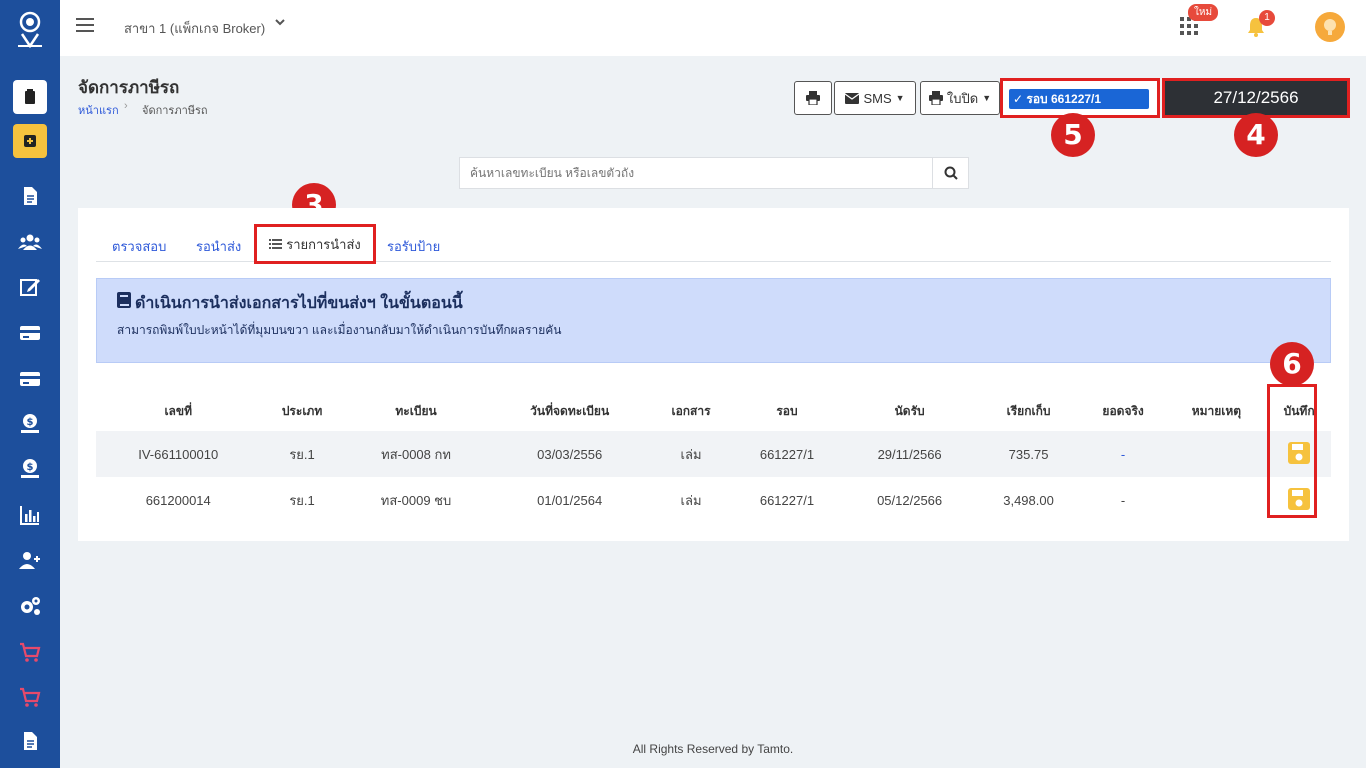 The height and width of the screenshot is (768, 1366). Describe the element at coordinates (416, 410) in the screenshot. I see `col-plate: ทะเบียน` at that location.